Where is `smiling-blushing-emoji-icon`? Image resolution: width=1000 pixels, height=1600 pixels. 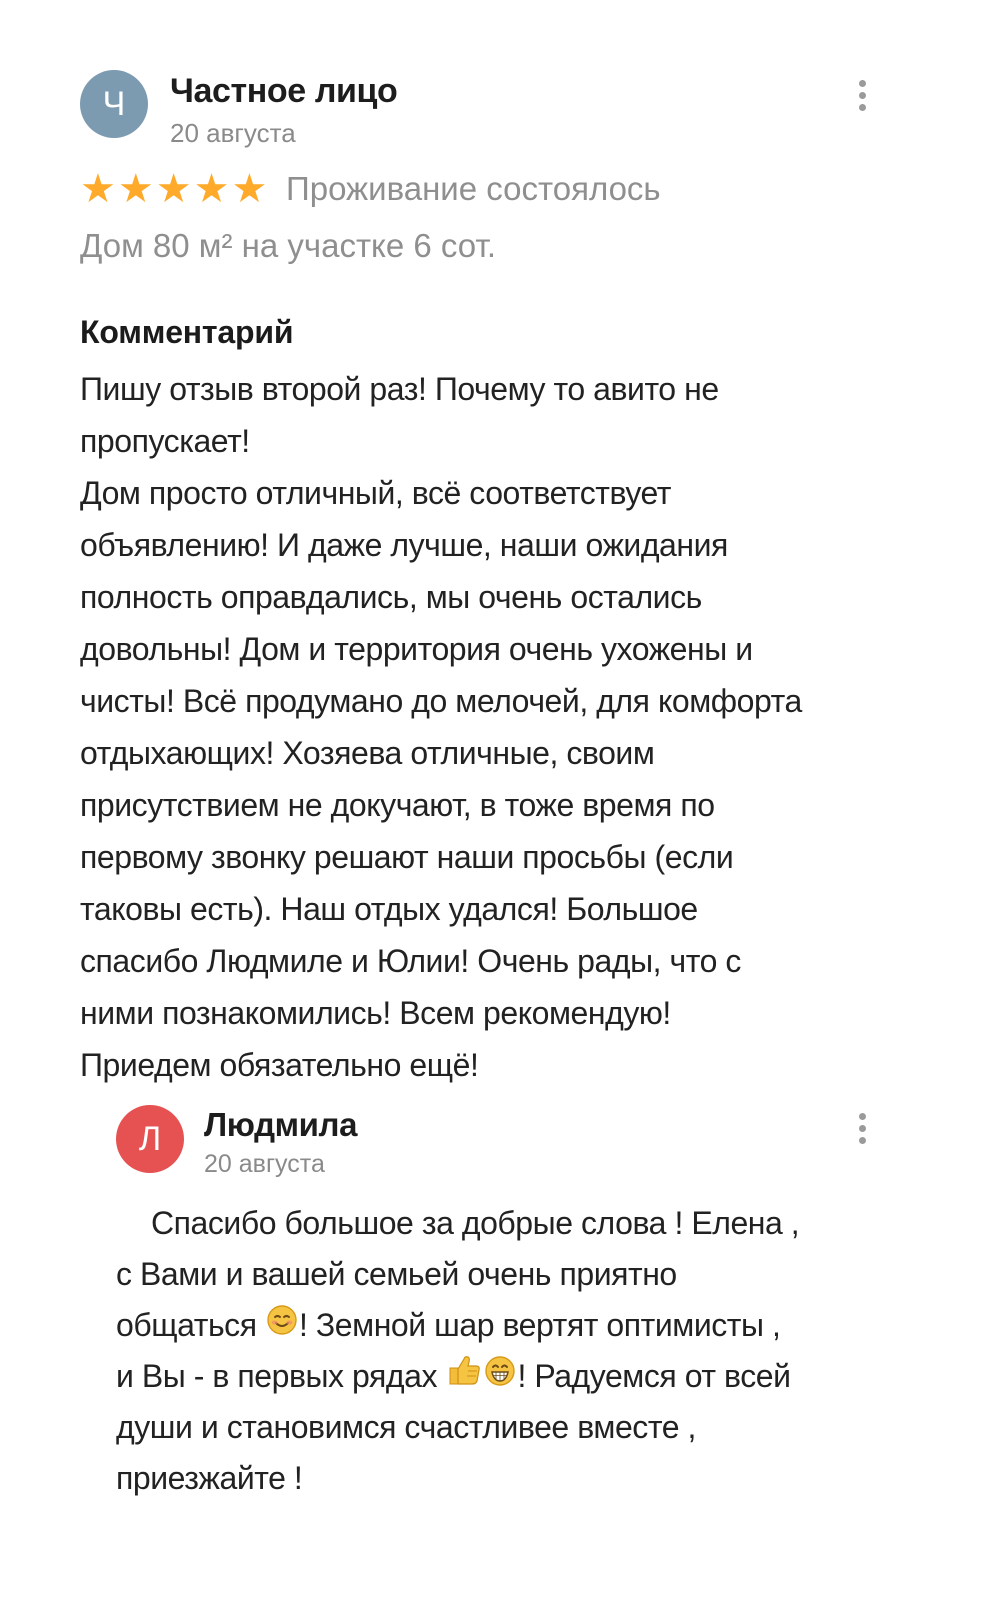
smiling-blushing-emoji-icon is located at coordinates (282, 1325).